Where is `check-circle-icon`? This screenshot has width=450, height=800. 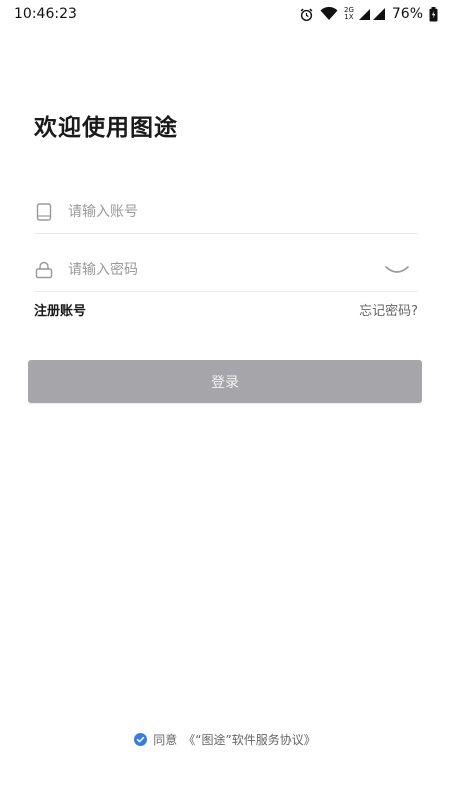 check-circle-icon is located at coordinates (141, 739).